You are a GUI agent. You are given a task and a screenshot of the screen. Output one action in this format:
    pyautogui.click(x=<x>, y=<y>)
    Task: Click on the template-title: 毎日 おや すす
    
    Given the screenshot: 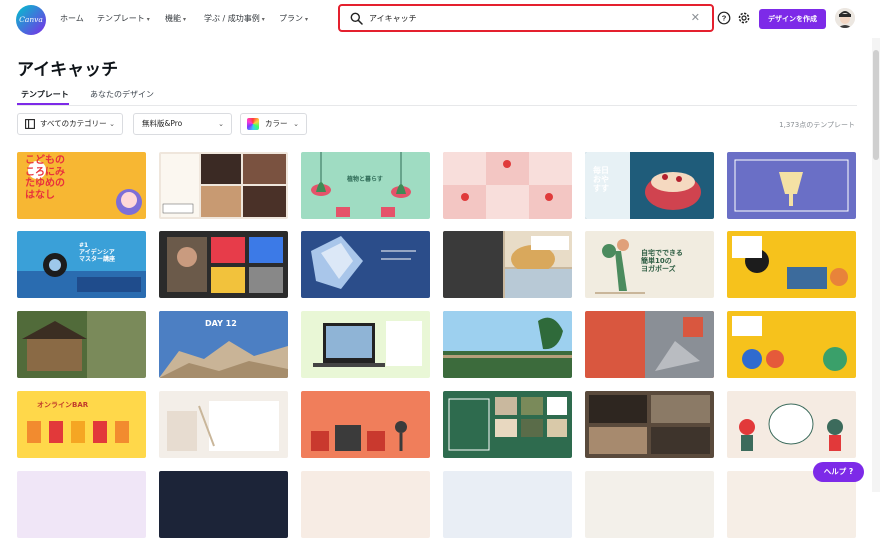 What is the action you would take?
    pyautogui.click(x=601, y=180)
    